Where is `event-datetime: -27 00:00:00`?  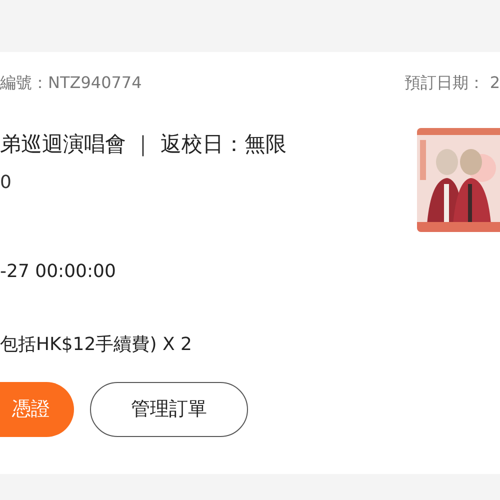 event-datetime: -27 00:00:00 is located at coordinates (58, 272).